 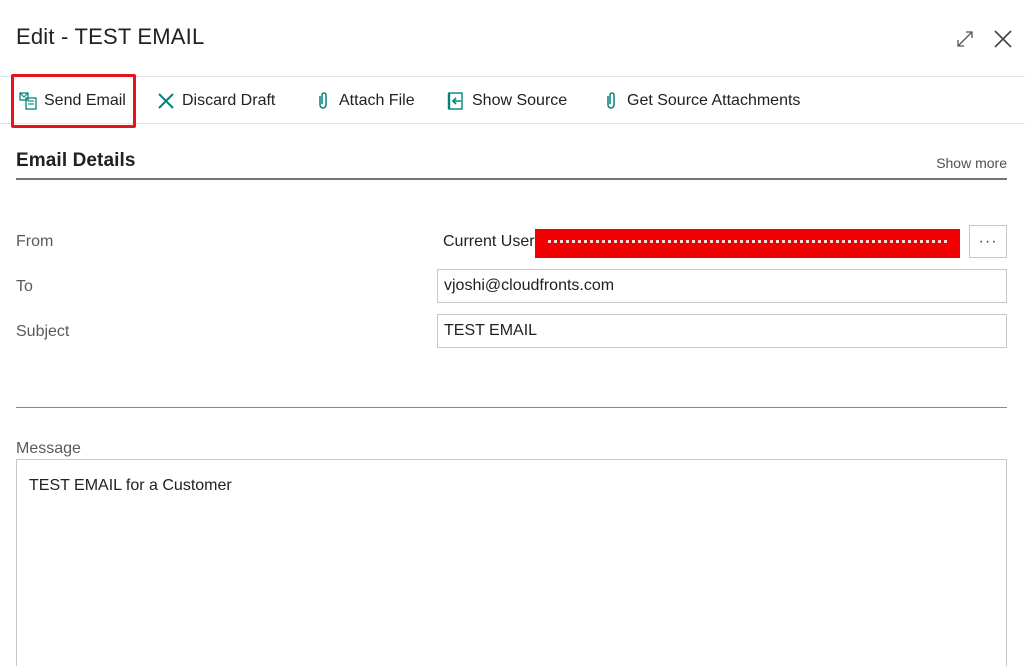 What do you see at coordinates (43, 331) in the screenshot?
I see `subject-label: Subject` at bounding box center [43, 331].